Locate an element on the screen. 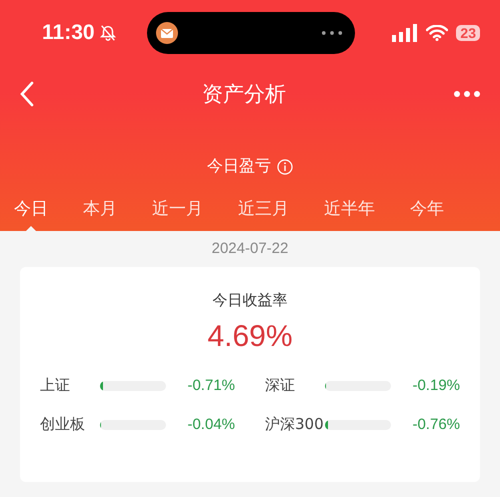 This screenshot has height=497, width=500. signal-icon is located at coordinates (405, 33).